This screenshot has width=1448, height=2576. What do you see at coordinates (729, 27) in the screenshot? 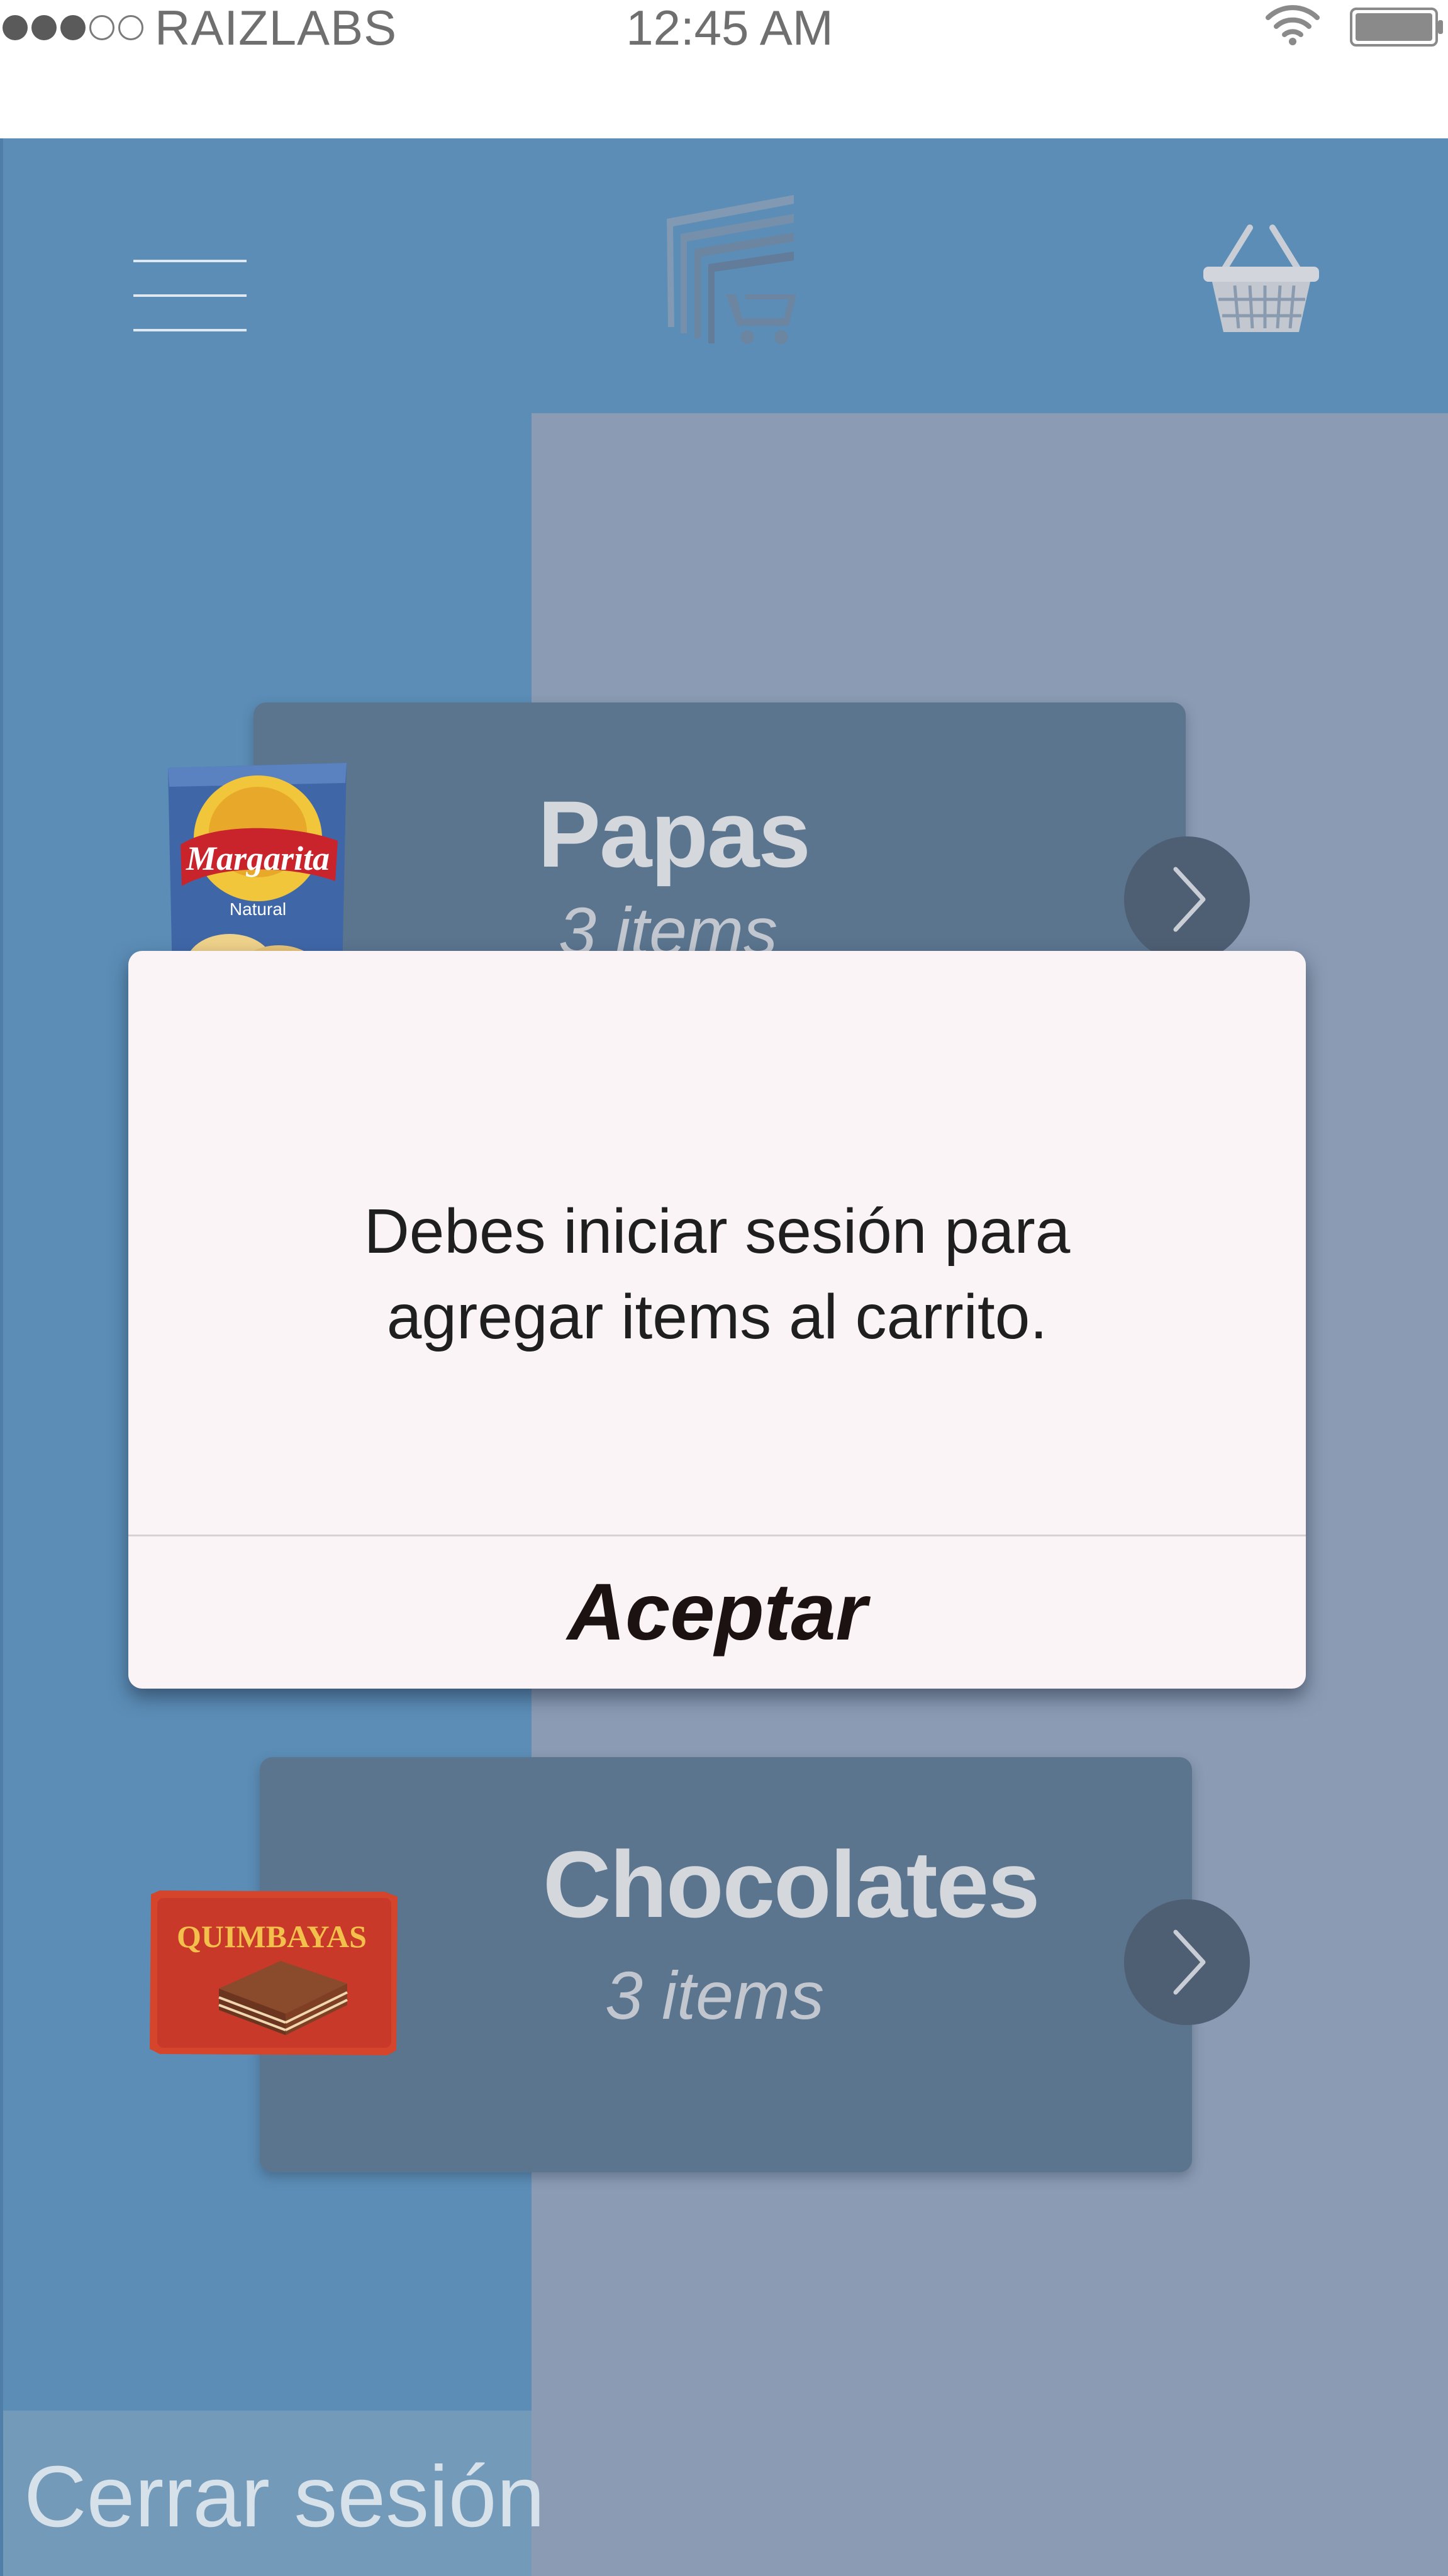
I see `status-time: 12:45 AM` at bounding box center [729, 27].